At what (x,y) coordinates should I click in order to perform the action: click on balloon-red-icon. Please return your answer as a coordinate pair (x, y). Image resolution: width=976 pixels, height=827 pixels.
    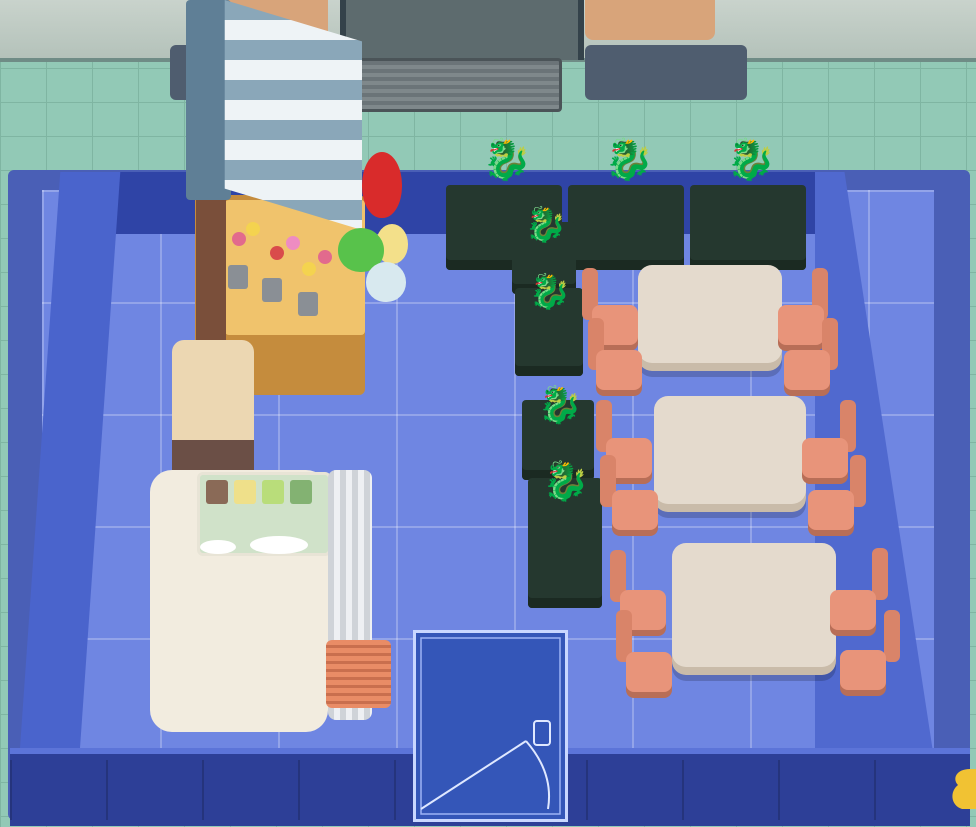
    Looking at the image, I should click on (382, 185).